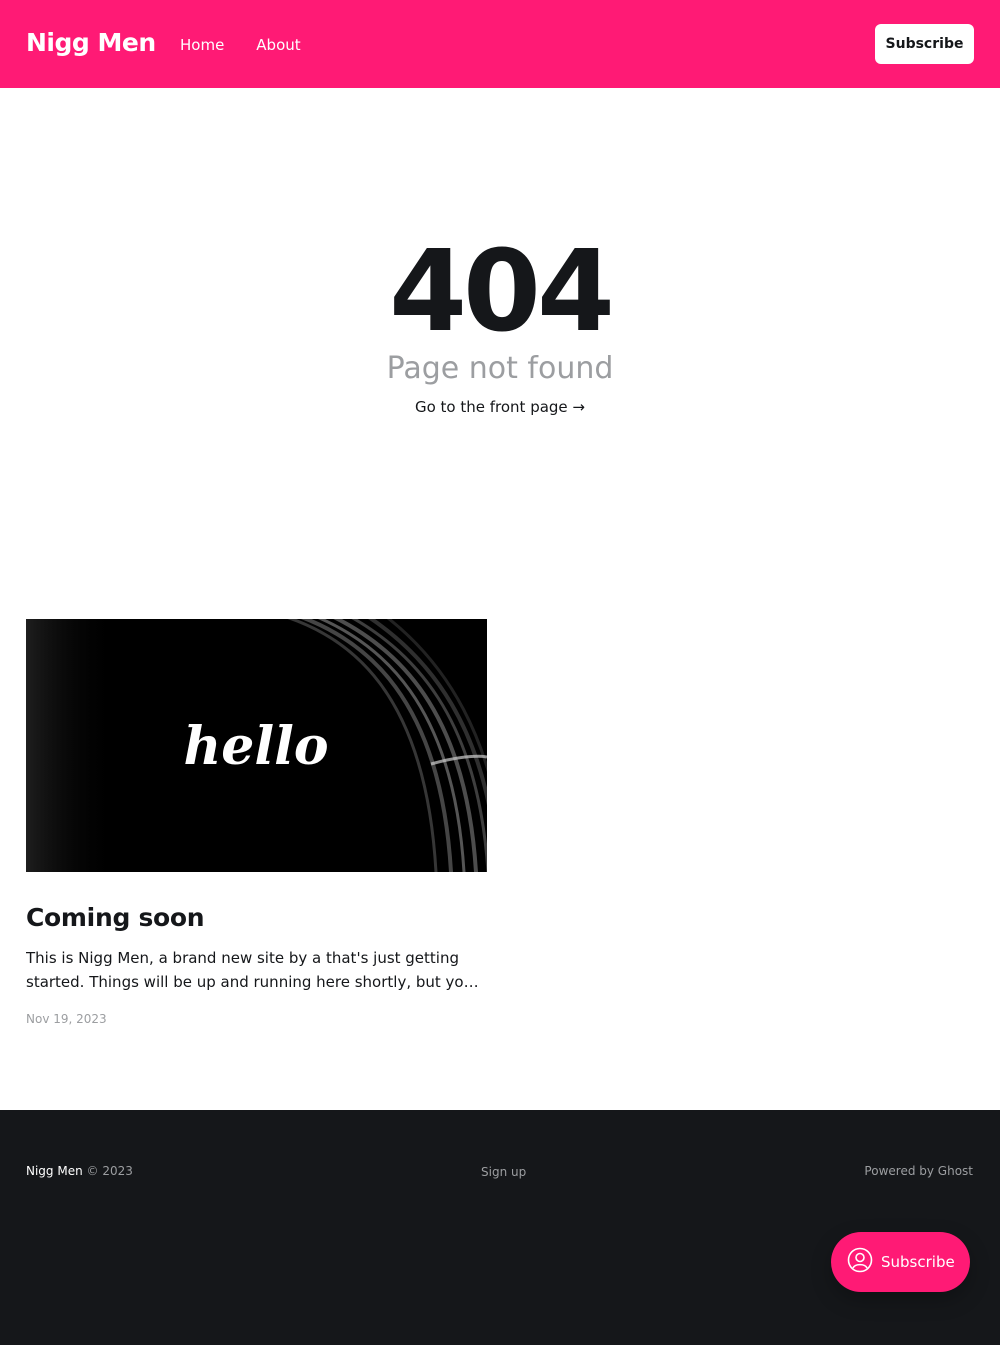 This screenshot has height=1345, width=1000. I want to click on post-feature-image: hello, so click(256, 745).